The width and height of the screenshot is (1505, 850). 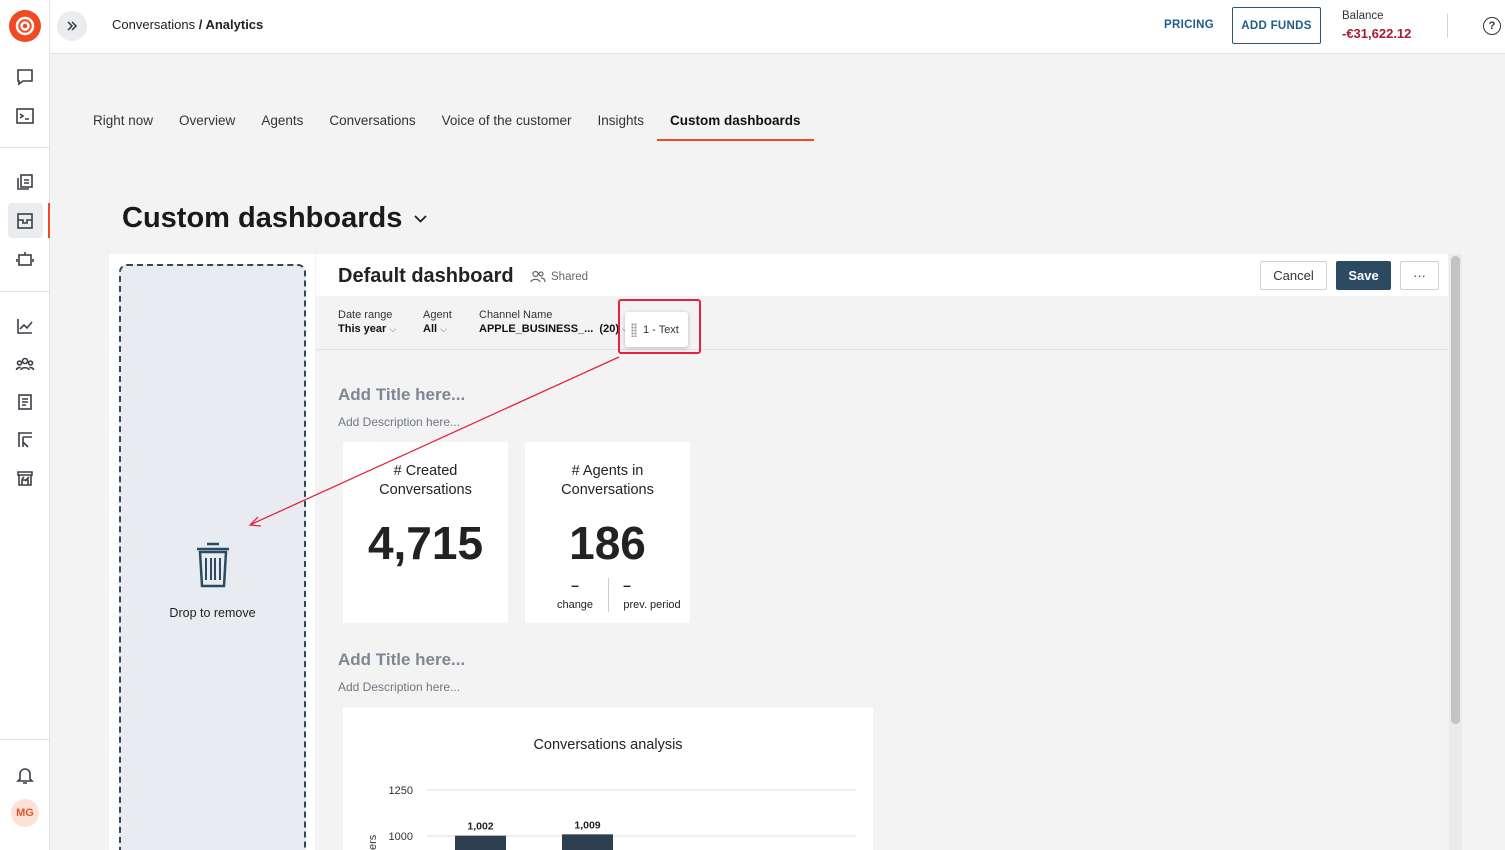 I want to click on breadcrumb-parent: Conversations, so click(x=153, y=24).